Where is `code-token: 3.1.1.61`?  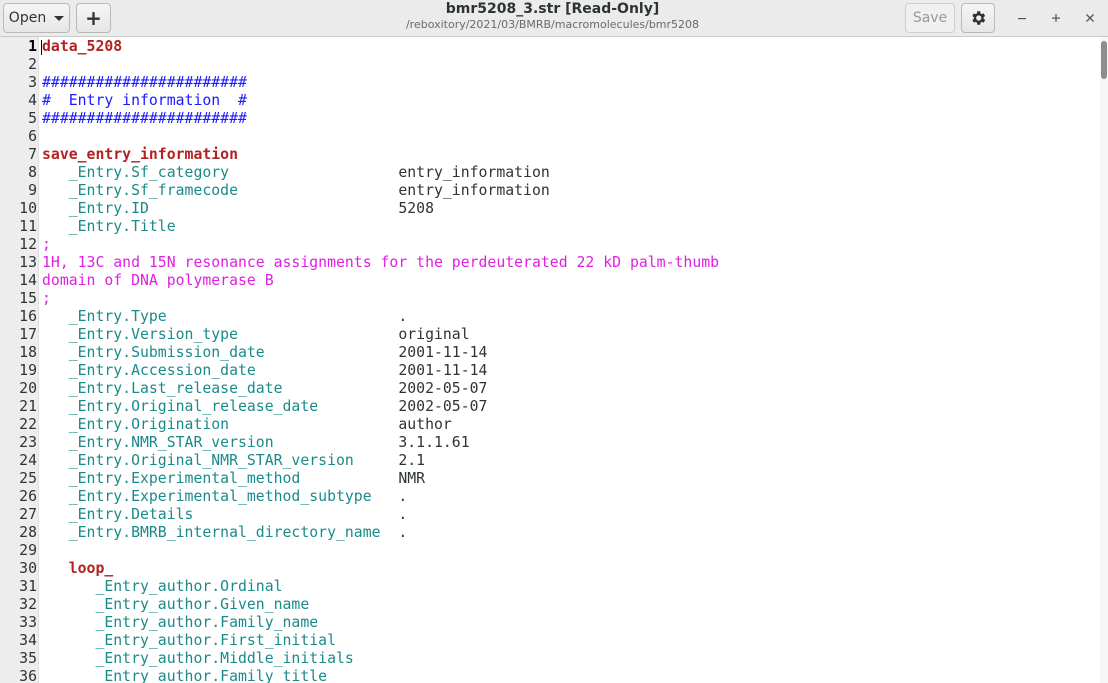 code-token: 3.1.1.61 is located at coordinates (434, 442).